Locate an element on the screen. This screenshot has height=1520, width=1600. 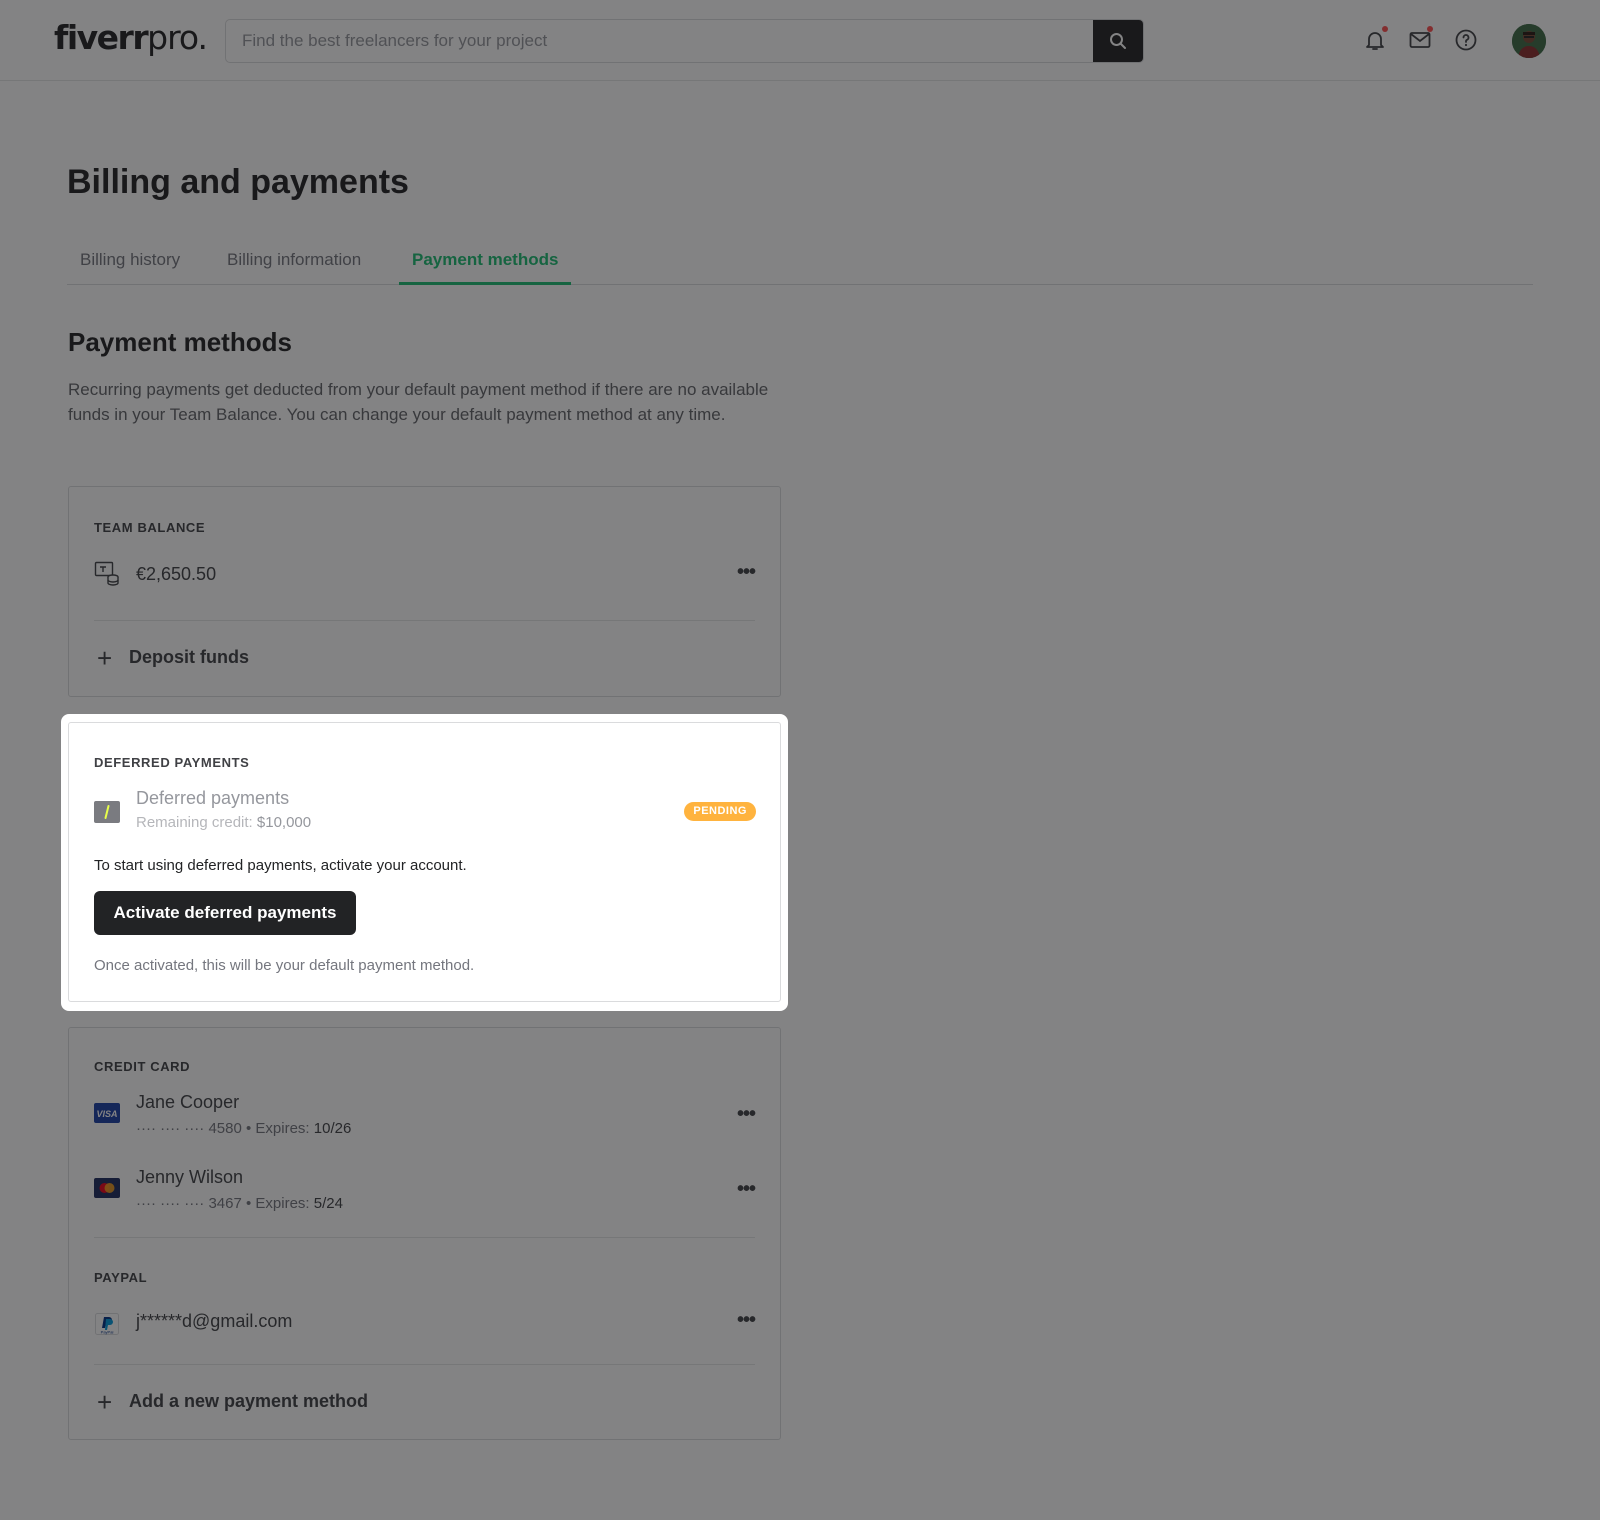
team-balance-more-button: ••• is located at coordinates (746, 574).